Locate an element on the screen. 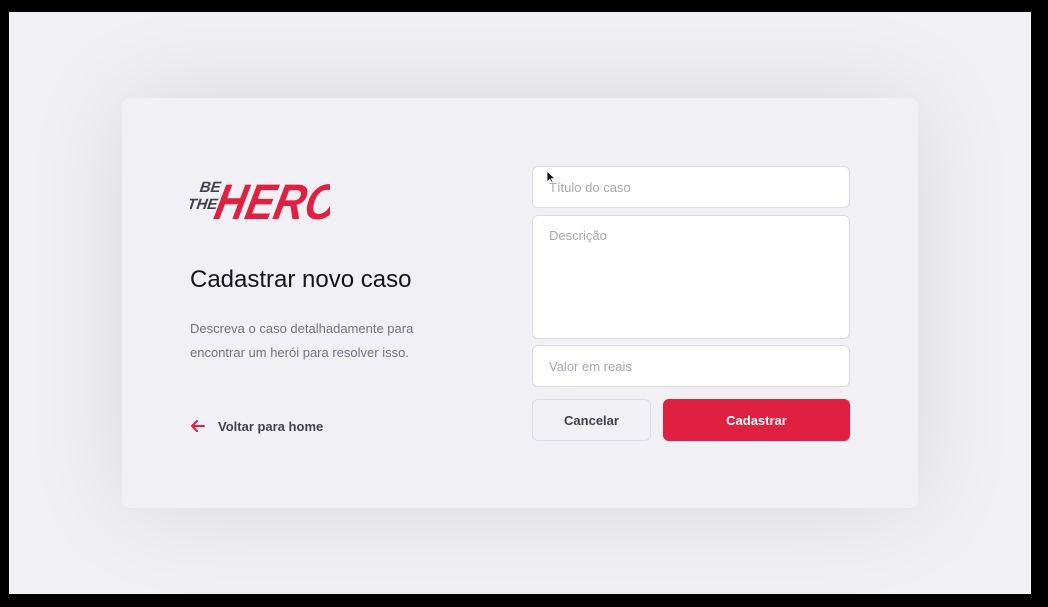 This screenshot has height=607, width=1048. cancel-button: Cancelar is located at coordinates (591, 420).